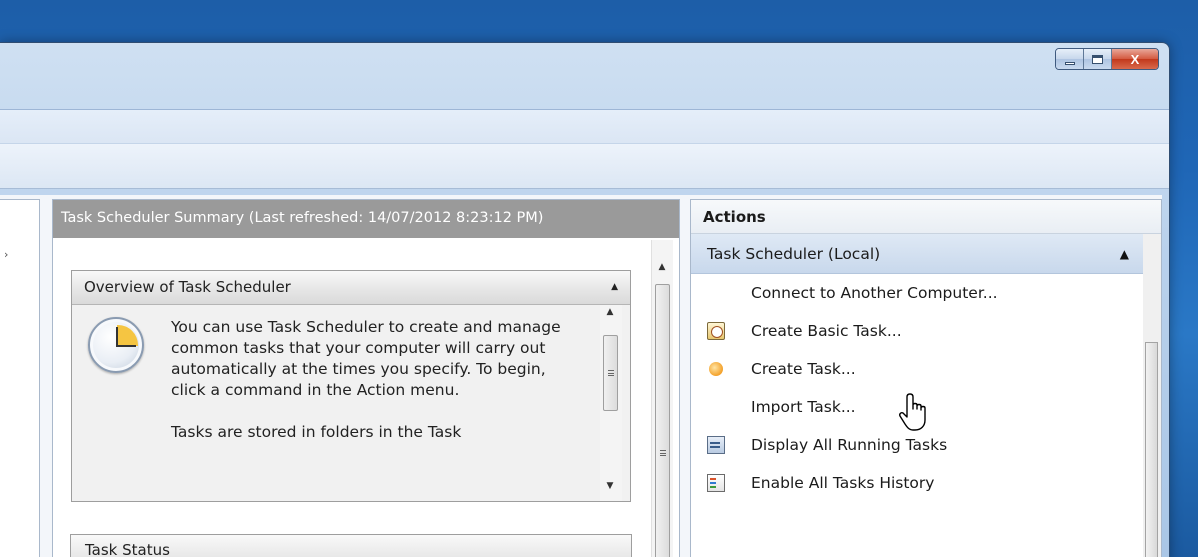 This screenshot has height=557, width=1198. I want to click on maximize-icon, so click(1097, 59).